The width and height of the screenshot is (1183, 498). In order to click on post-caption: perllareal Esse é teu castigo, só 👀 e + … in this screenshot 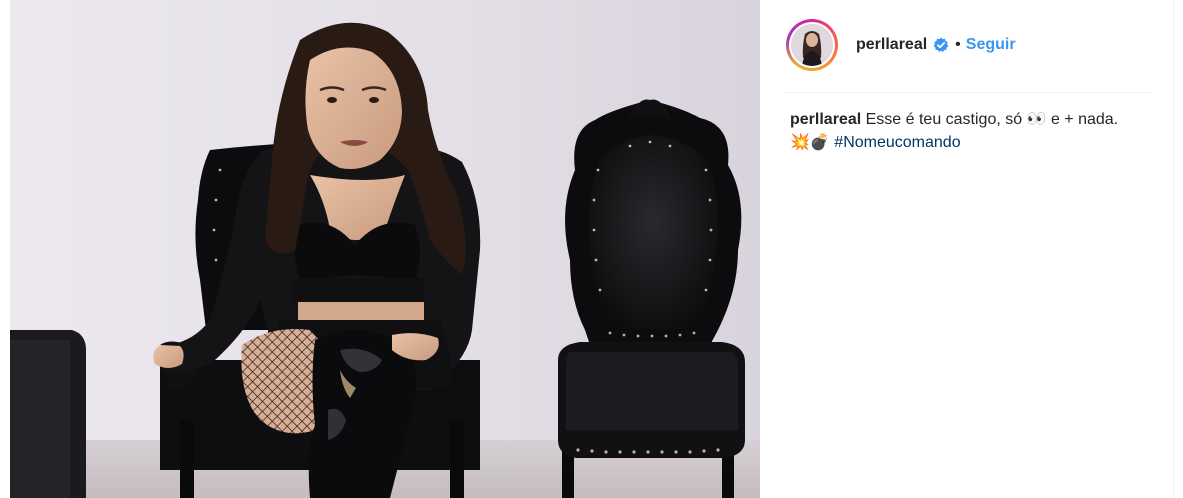, I will do `click(975, 131)`.